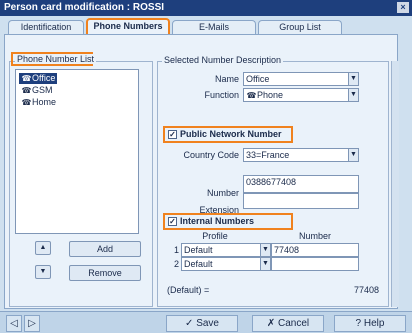 Image resolution: width=412 pixels, height=333 pixels. What do you see at coordinates (32, 323) in the screenshot?
I see `next-card-icon: ▷` at bounding box center [32, 323].